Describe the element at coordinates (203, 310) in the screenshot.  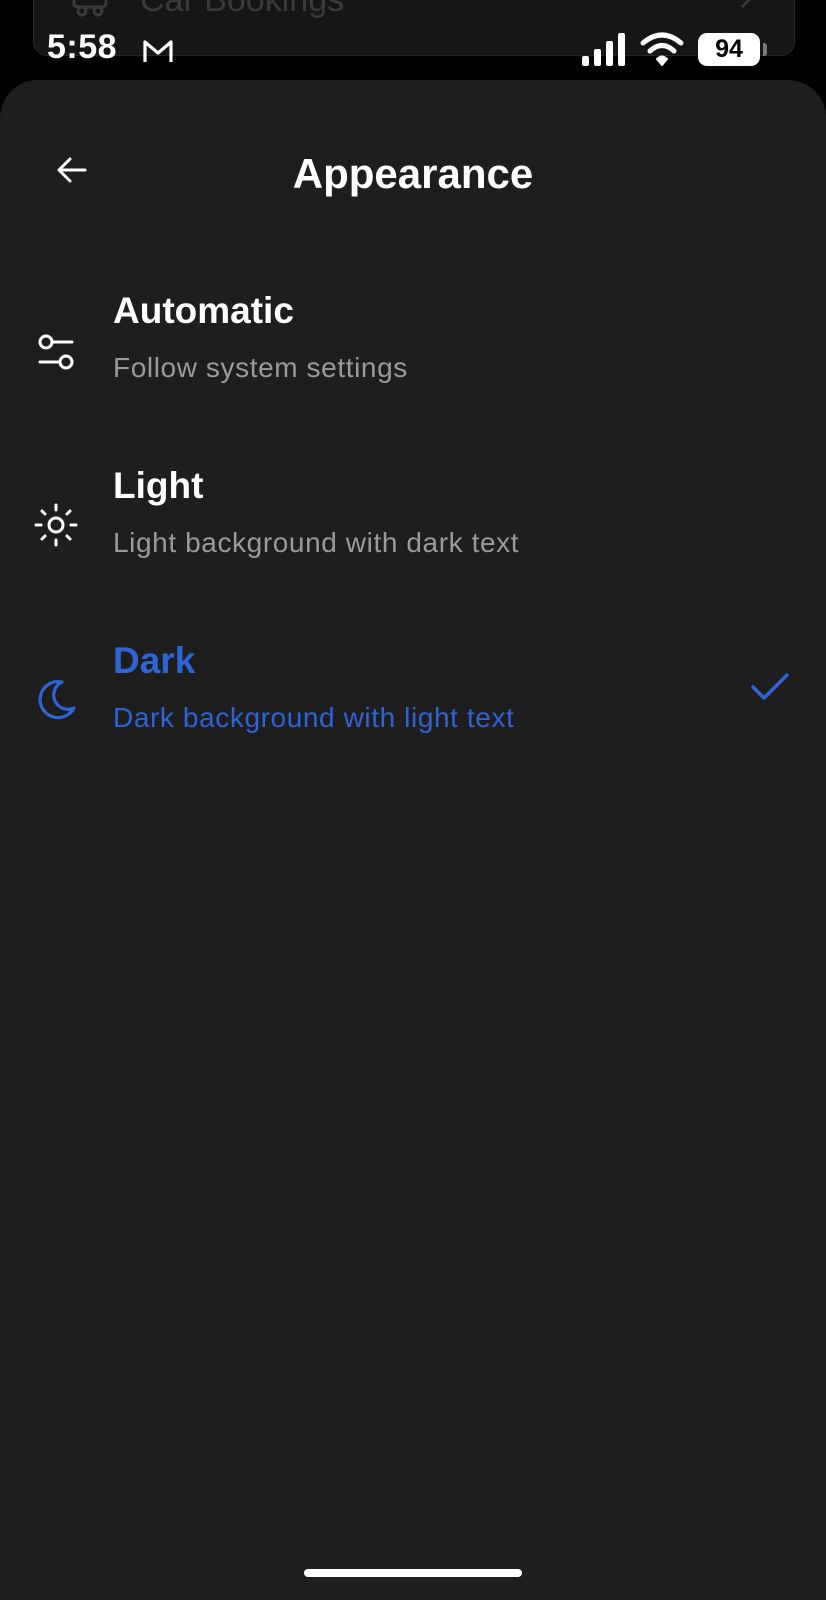
I see `option-label: Automatic` at that location.